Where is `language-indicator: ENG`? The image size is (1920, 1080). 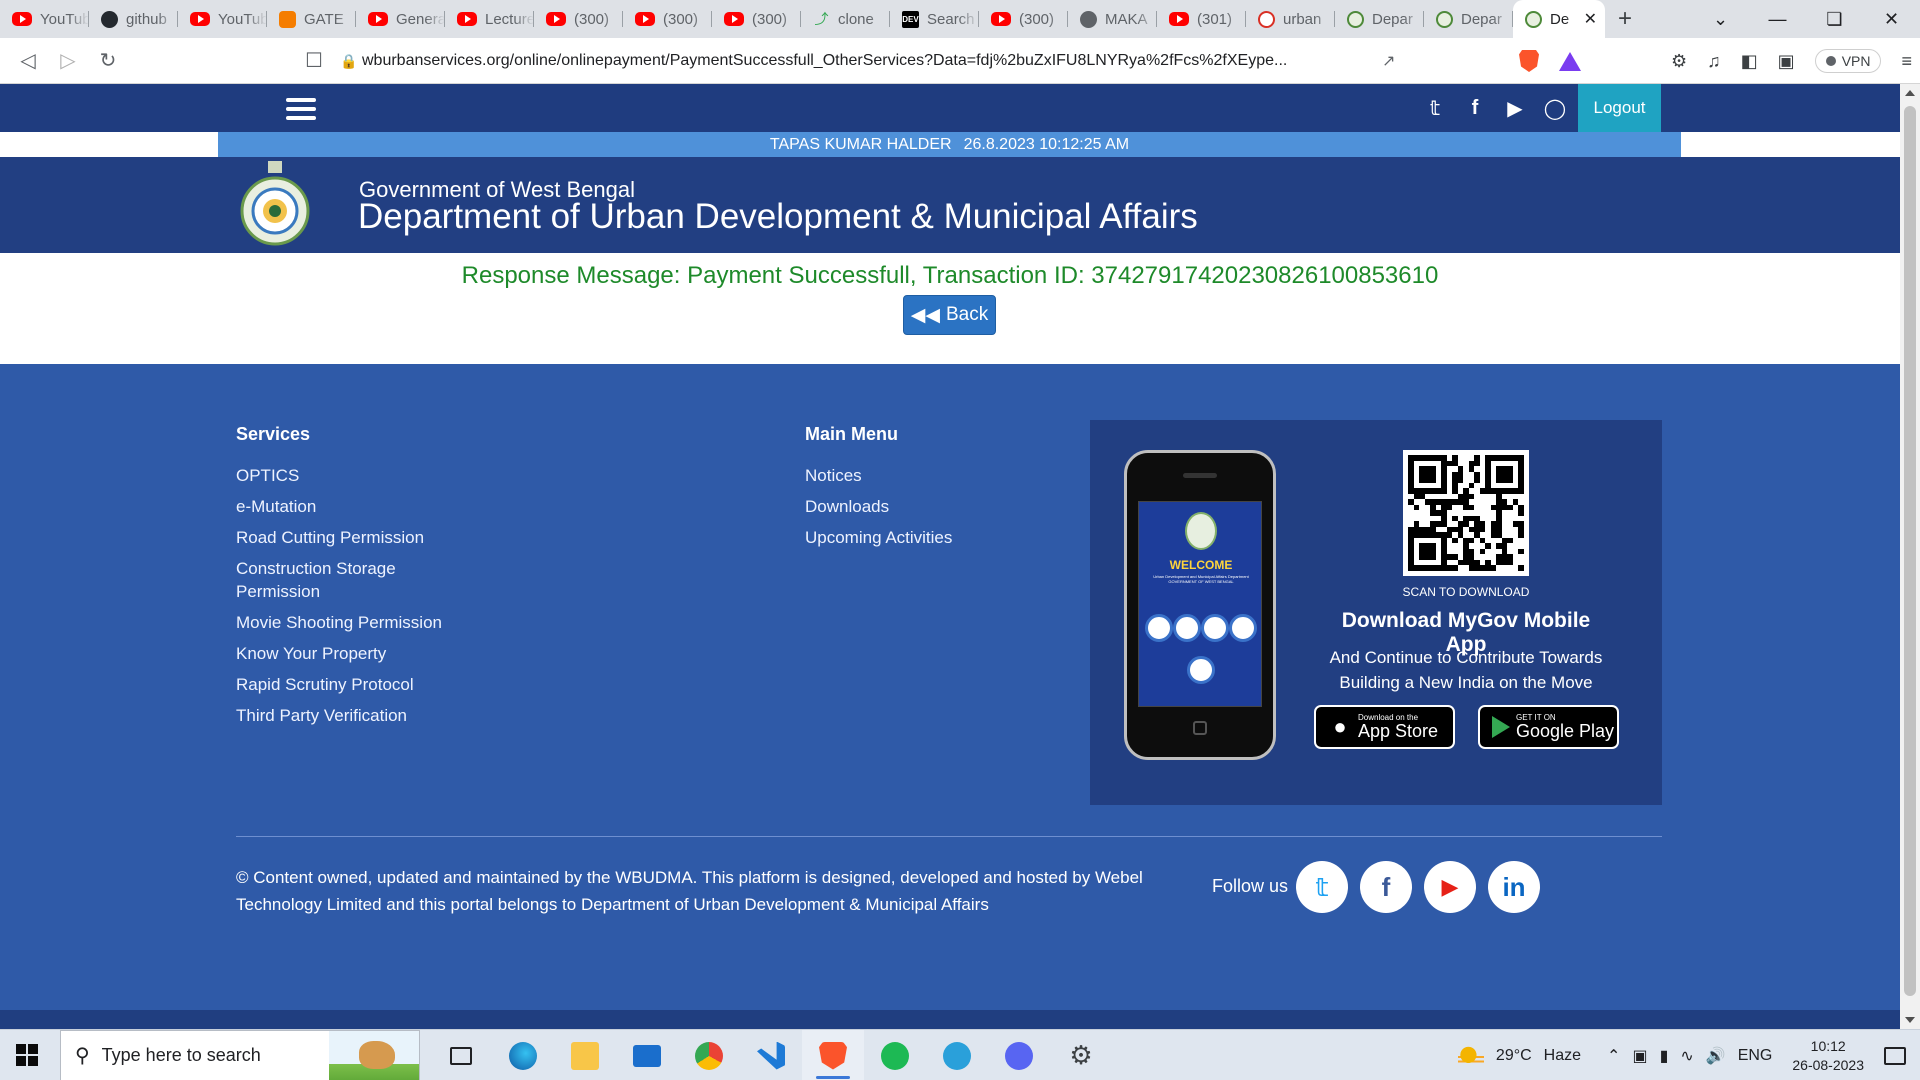
language-indicator: ENG is located at coordinates (1755, 1056).